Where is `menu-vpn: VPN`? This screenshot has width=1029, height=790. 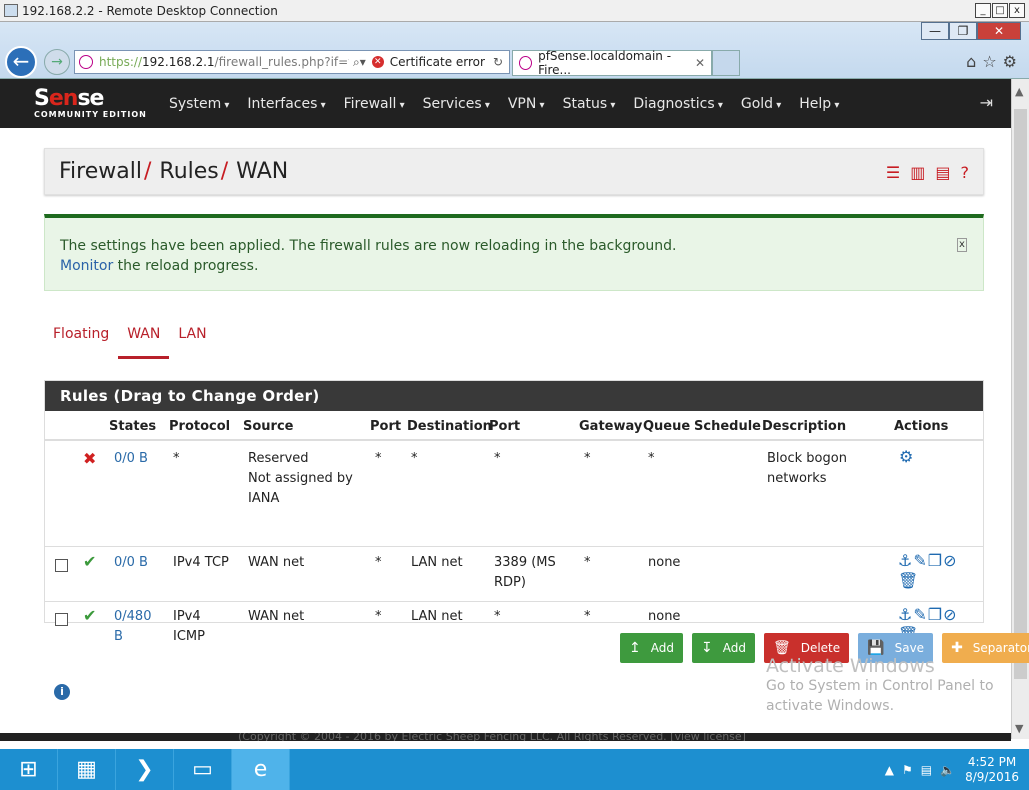 menu-vpn: VPN is located at coordinates (526, 104).